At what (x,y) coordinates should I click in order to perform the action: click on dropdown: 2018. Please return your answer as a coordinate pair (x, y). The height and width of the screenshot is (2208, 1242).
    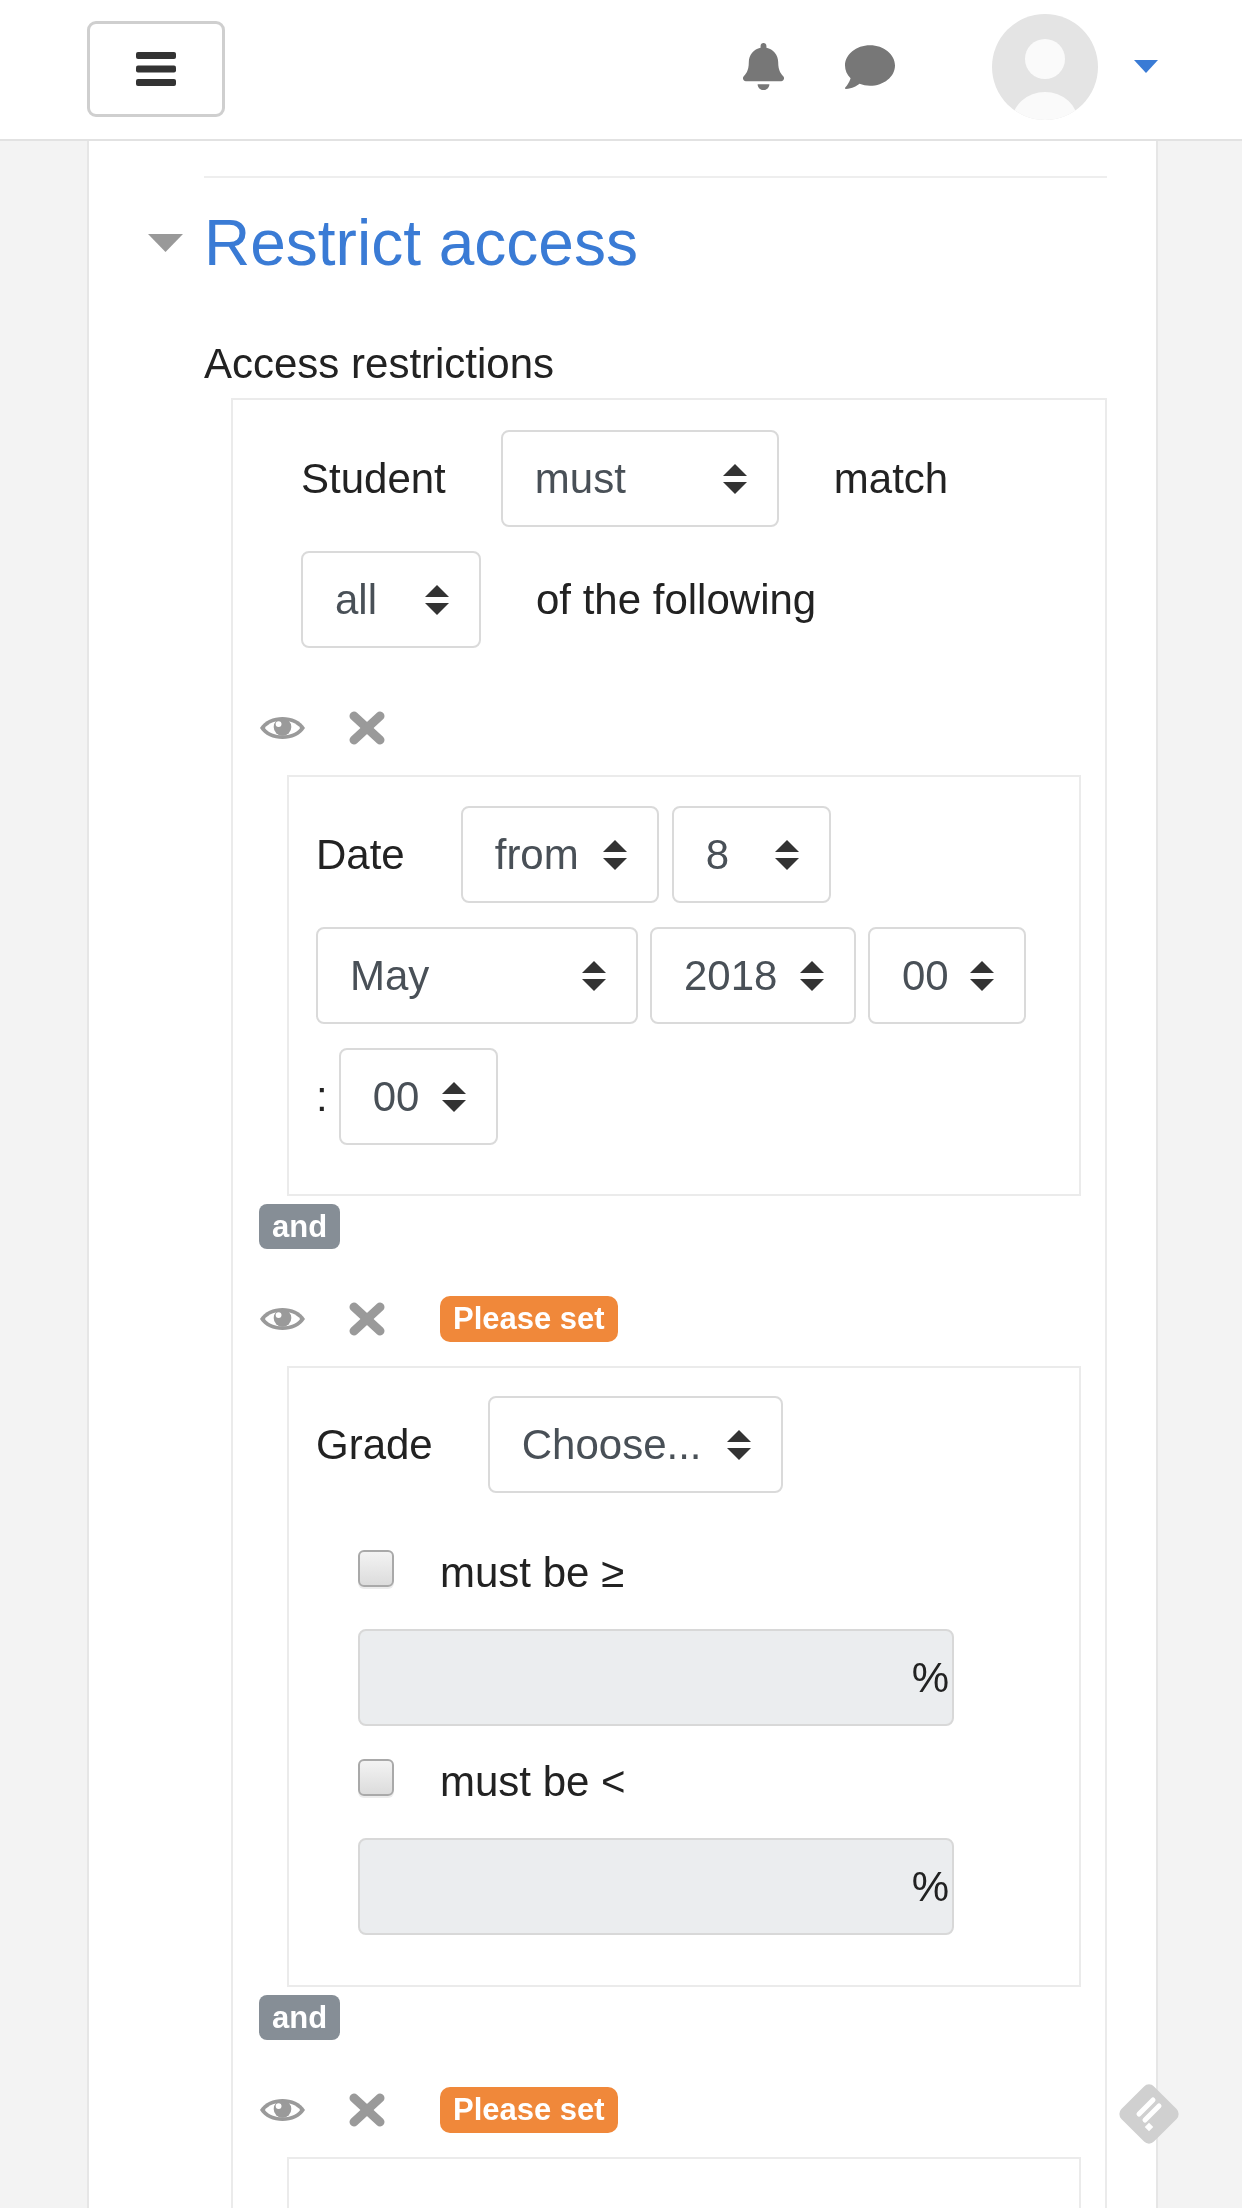
    Looking at the image, I should click on (753, 975).